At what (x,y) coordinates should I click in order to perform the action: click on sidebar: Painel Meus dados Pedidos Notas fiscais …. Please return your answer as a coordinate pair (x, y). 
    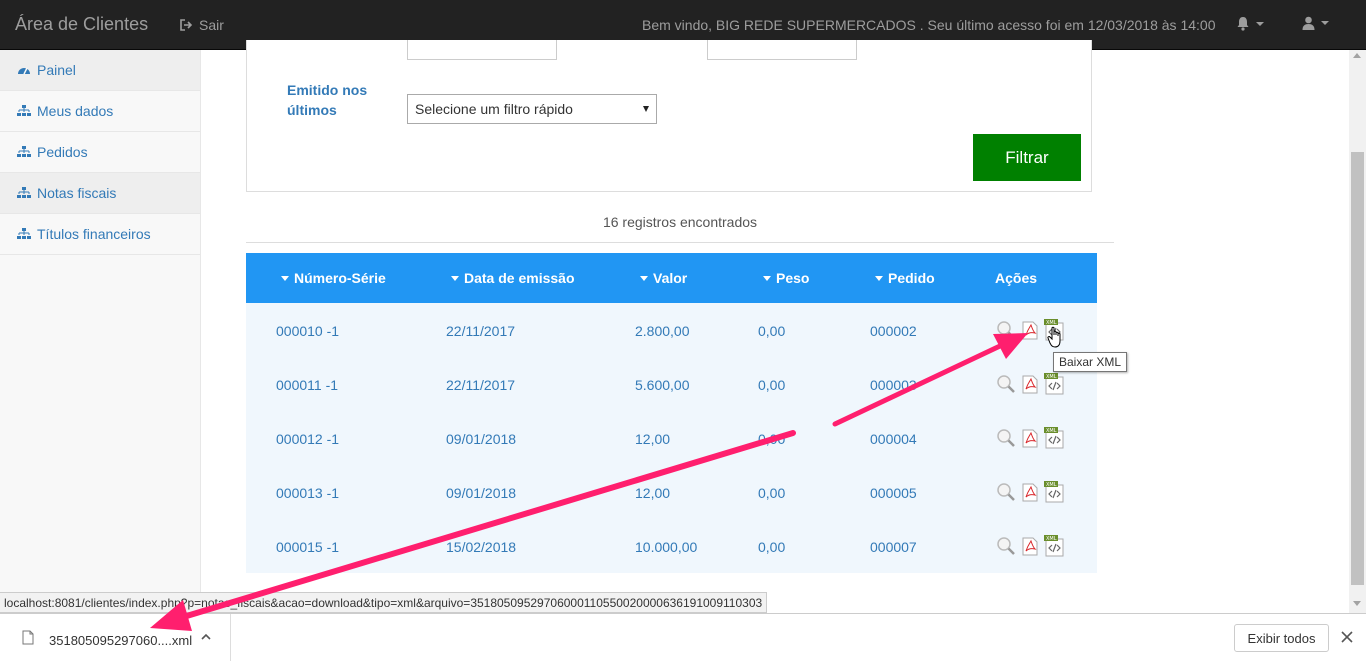
    Looking at the image, I should click on (100, 331).